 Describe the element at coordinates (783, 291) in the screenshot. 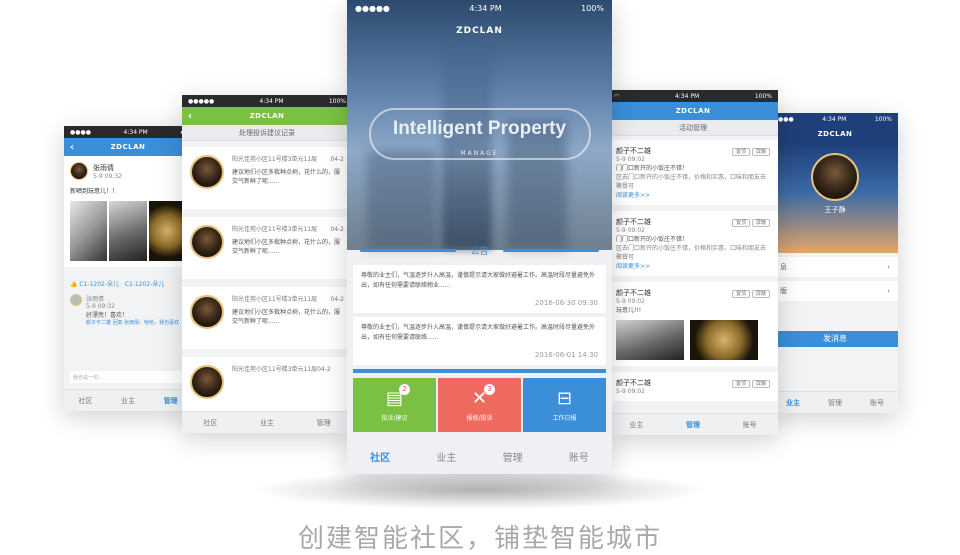

I see `row-label: 版` at that location.